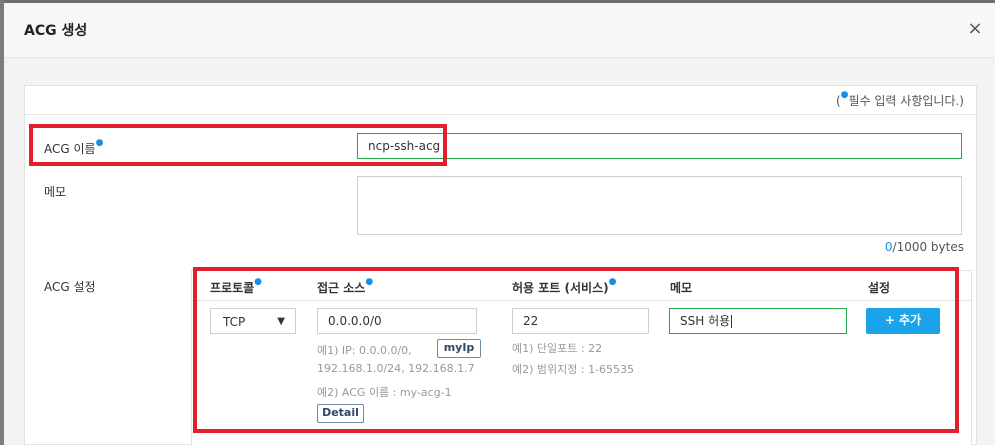  I want to click on modal-header: ACG 생성 ×, so click(499, 30).